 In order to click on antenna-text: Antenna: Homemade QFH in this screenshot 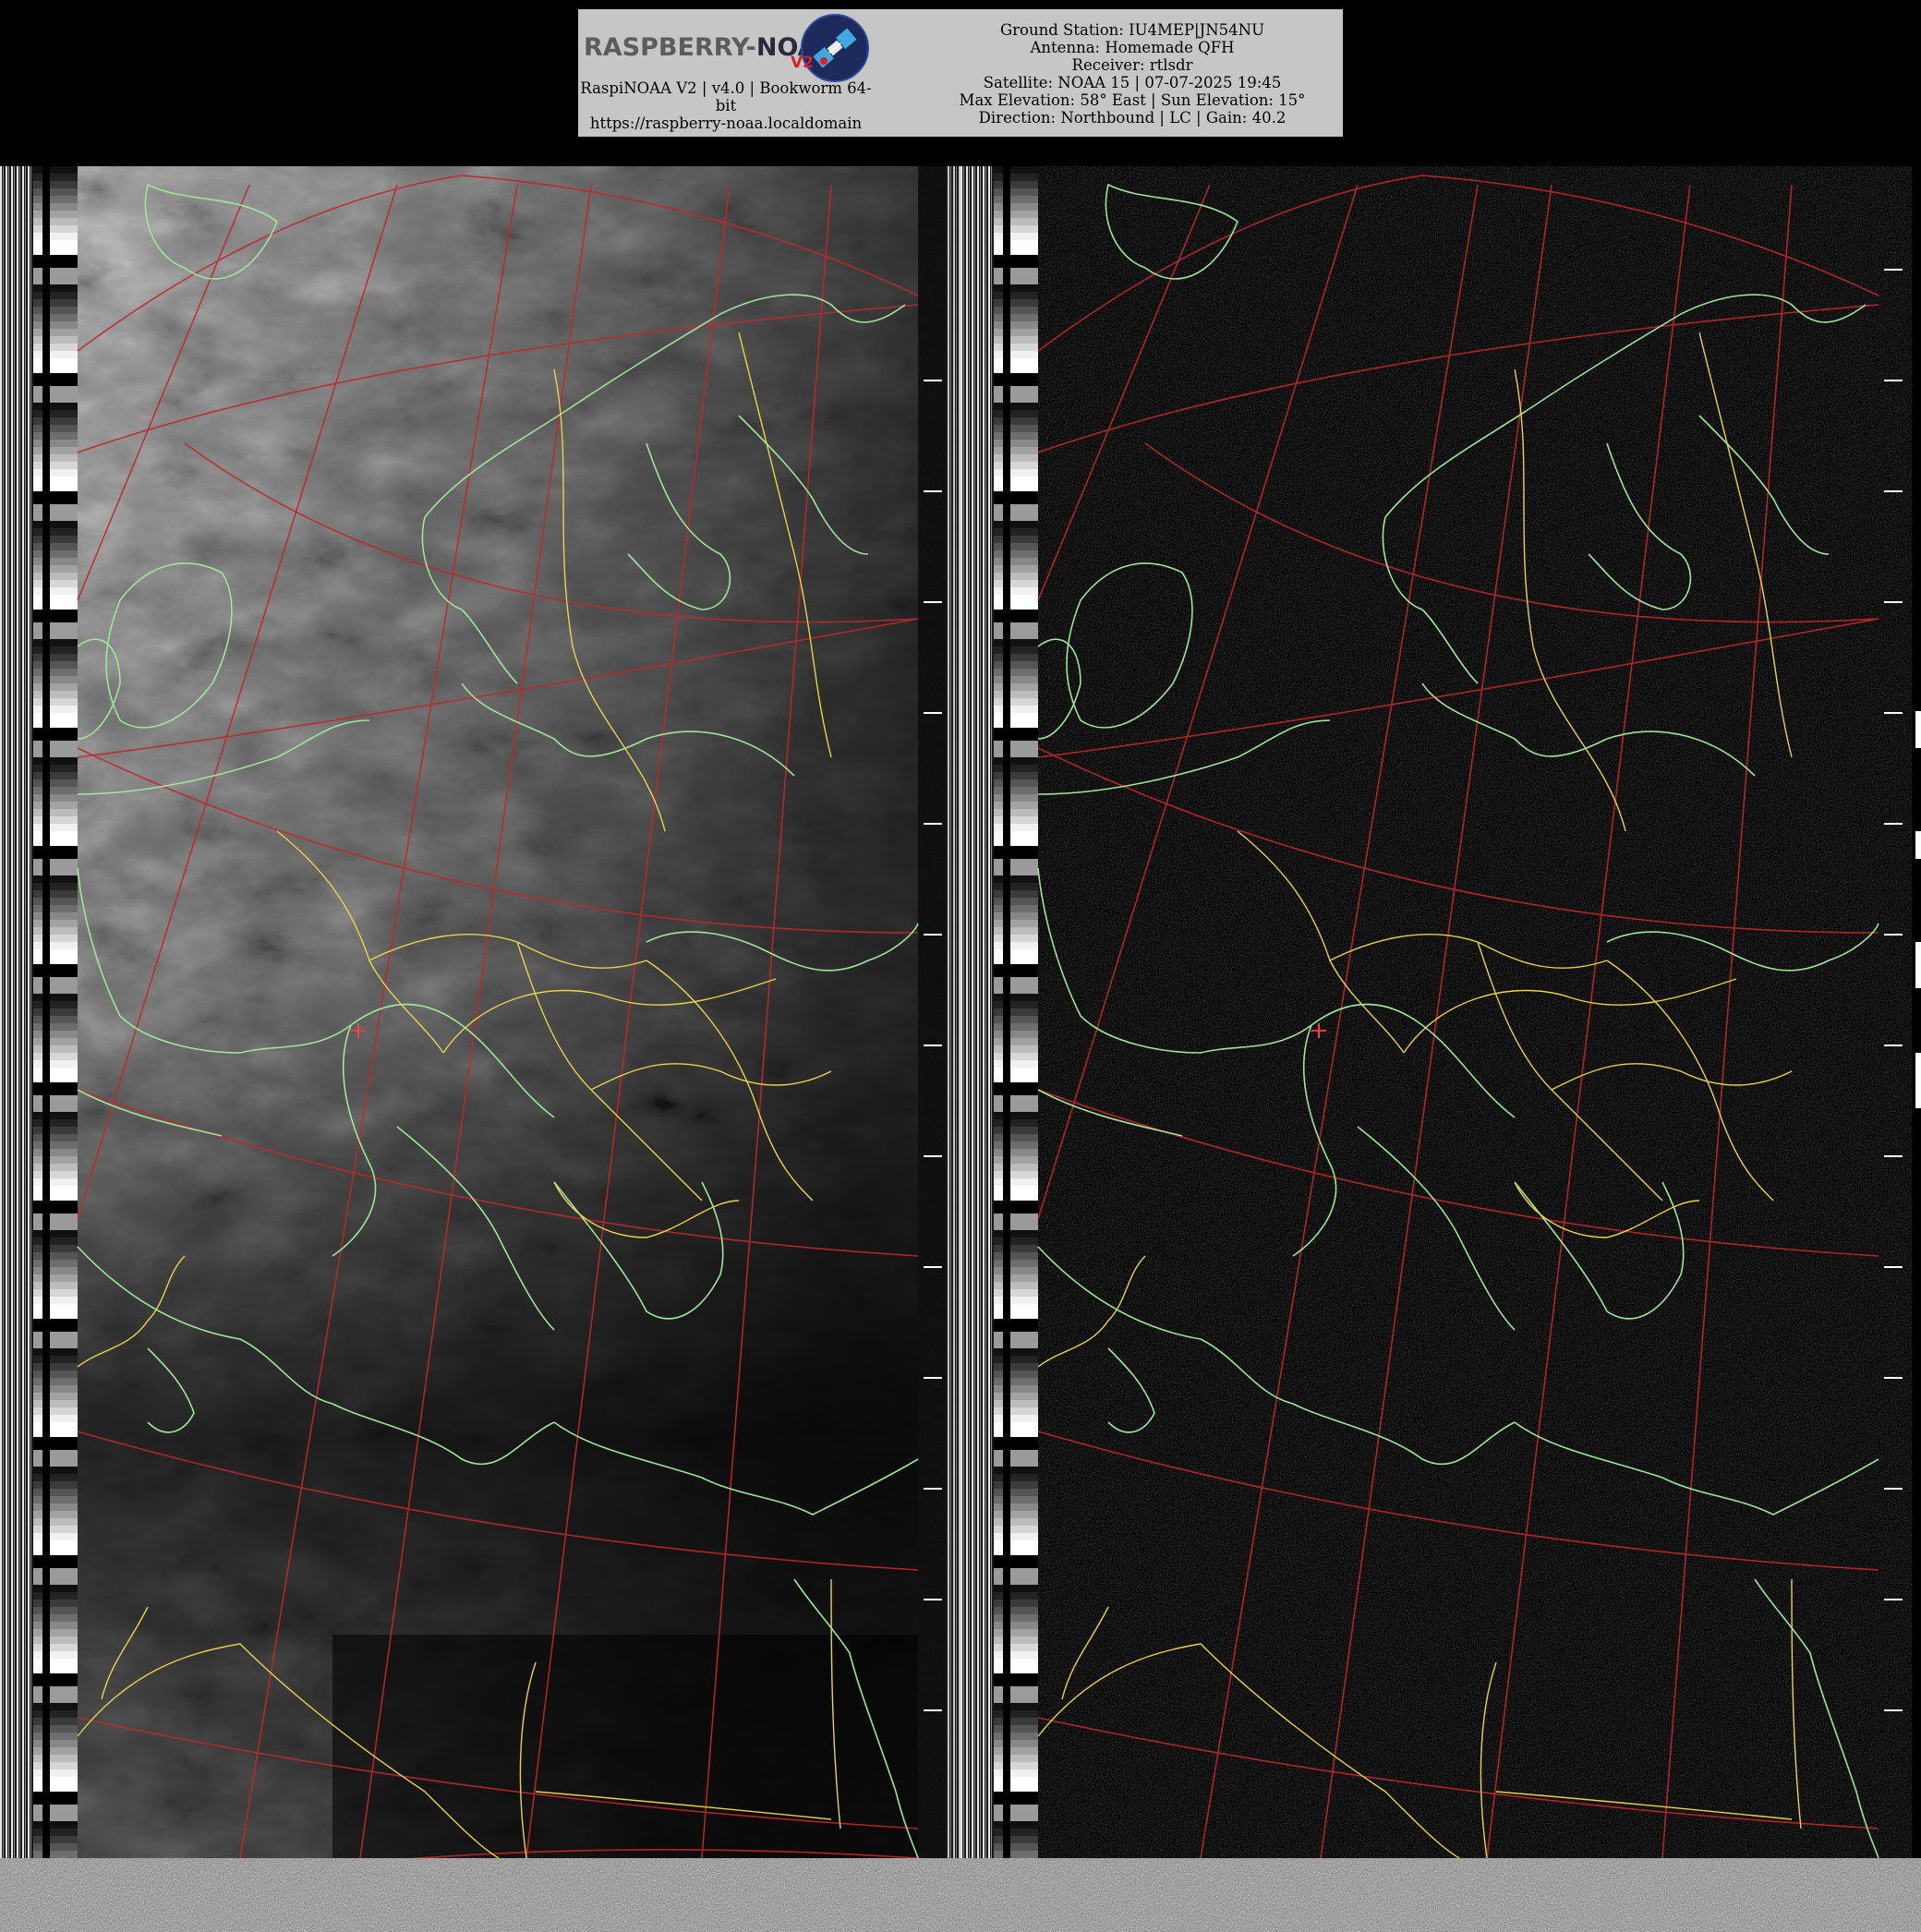, I will do `click(1132, 48)`.